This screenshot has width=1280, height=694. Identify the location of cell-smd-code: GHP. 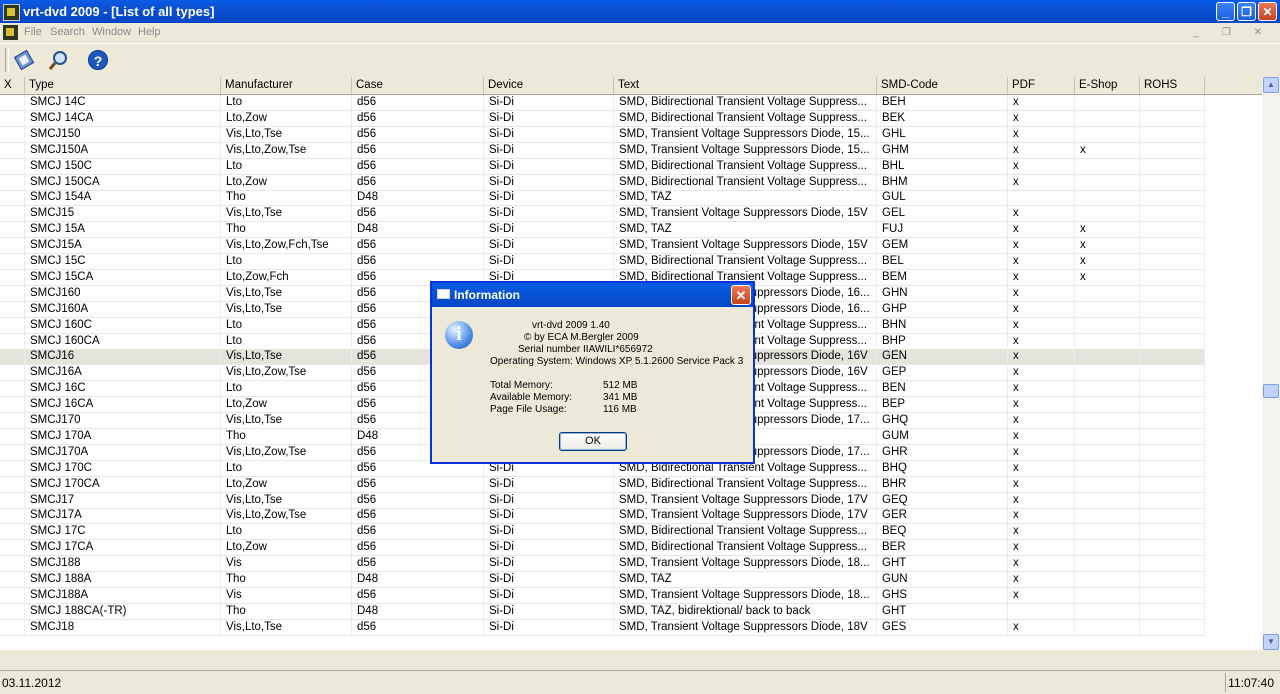
(942, 309).